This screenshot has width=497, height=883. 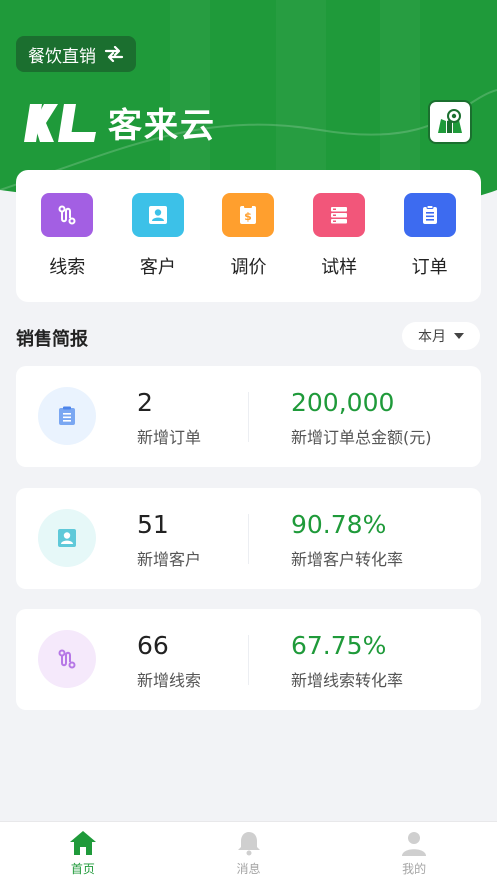 What do you see at coordinates (67, 267) in the screenshot?
I see `quick-action-label: 线索` at bounding box center [67, 267].